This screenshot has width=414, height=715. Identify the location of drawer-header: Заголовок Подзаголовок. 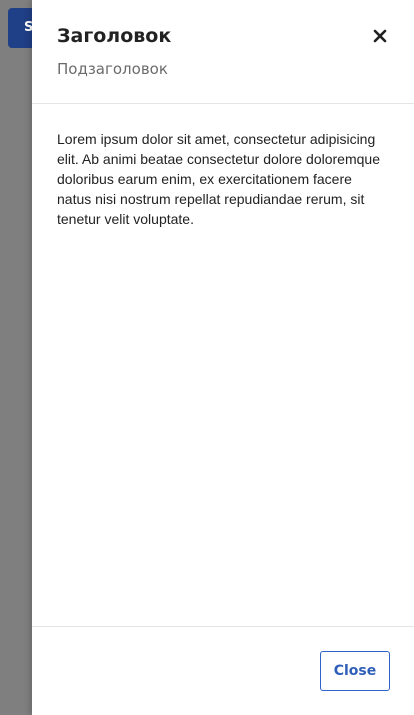
(223, 52).